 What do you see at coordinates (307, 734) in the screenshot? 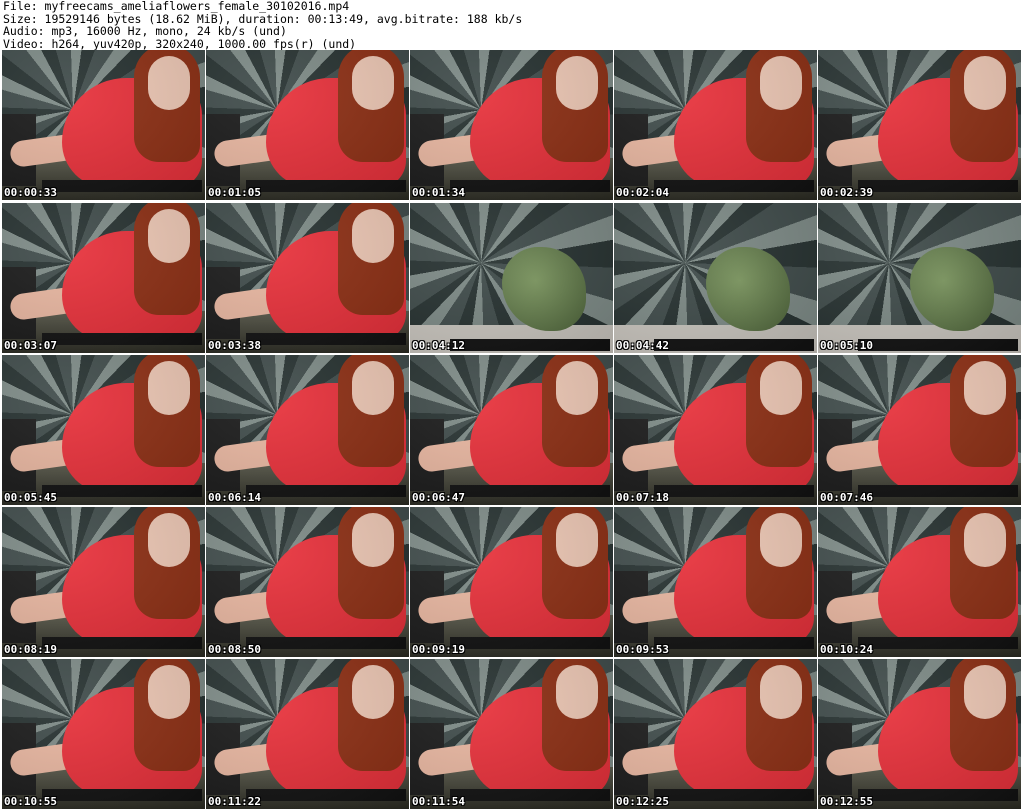
I see `video-thumbnail: 00:11:22` at bounding box center [307, 734].